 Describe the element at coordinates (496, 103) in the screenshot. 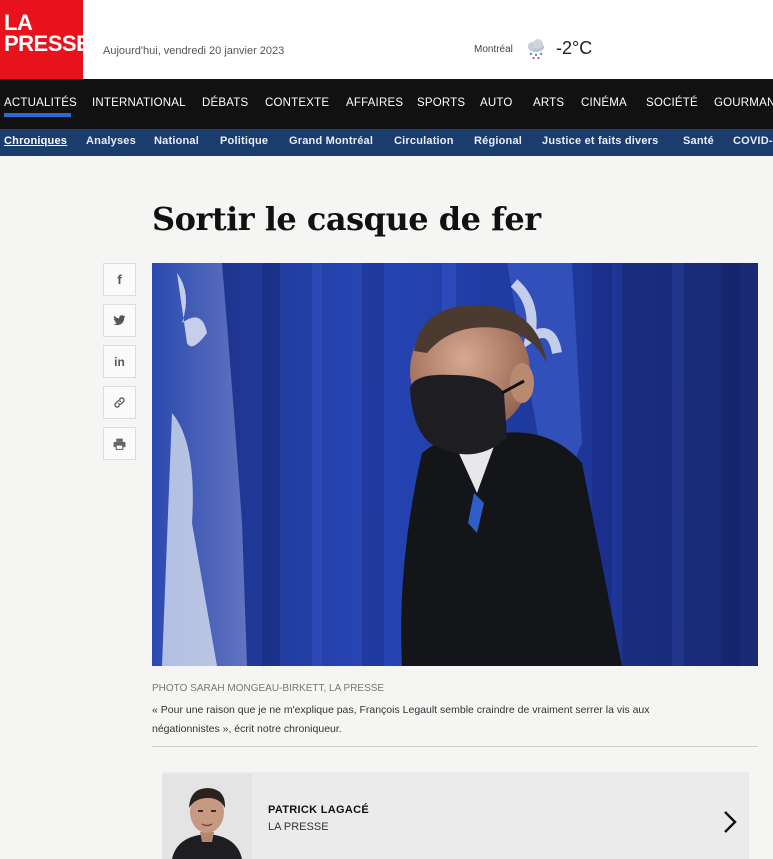

I see `nav-item-auto: AUTO` at that location.